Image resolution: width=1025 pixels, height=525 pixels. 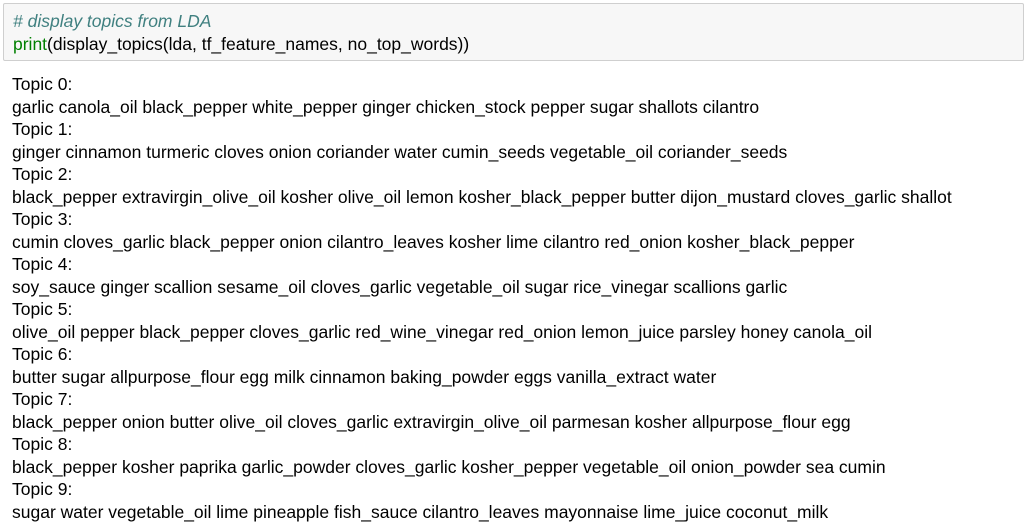 I want to click on code-comment: # display topics from LDA, so click(x=112, y=21).